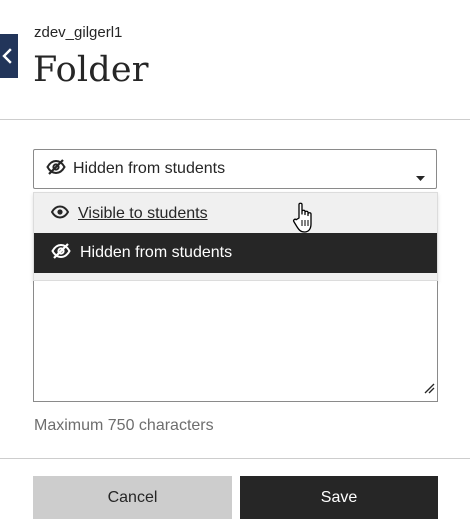 The height and width of the screenshot is (530, 470). I want to click on option-label: Visible to students, so click(143, 213).